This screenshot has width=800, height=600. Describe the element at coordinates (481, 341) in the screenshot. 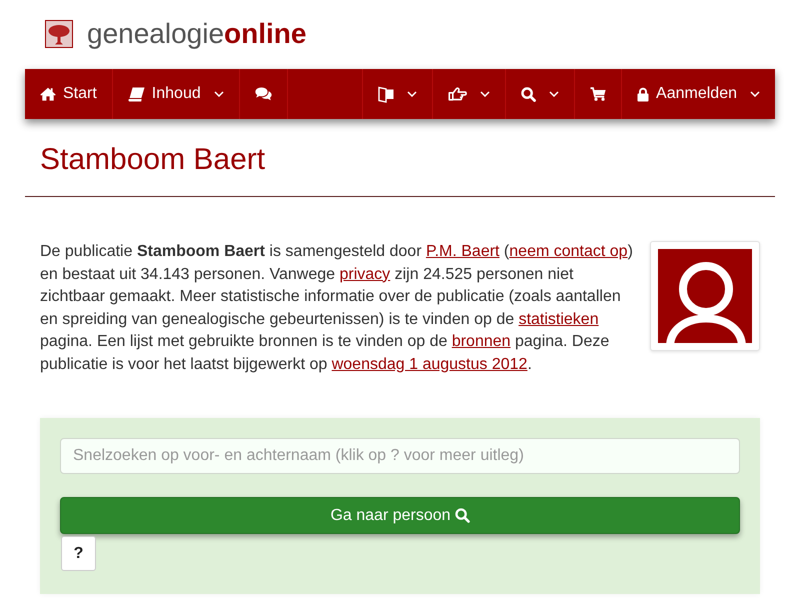

I see `inline-link: bronnen` at that location.